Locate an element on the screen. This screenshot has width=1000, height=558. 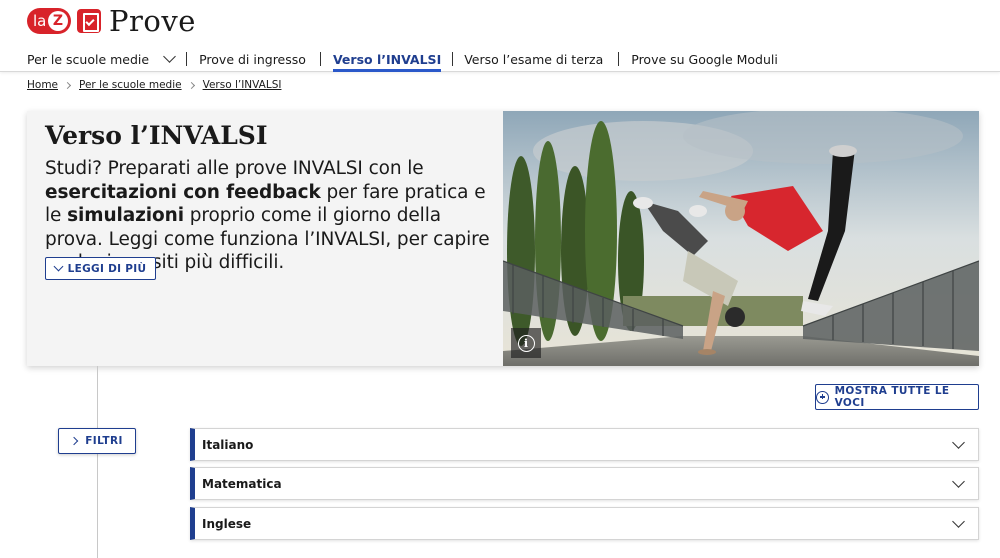
breadcrumb-home: Home is located at coordinates (42, 85).